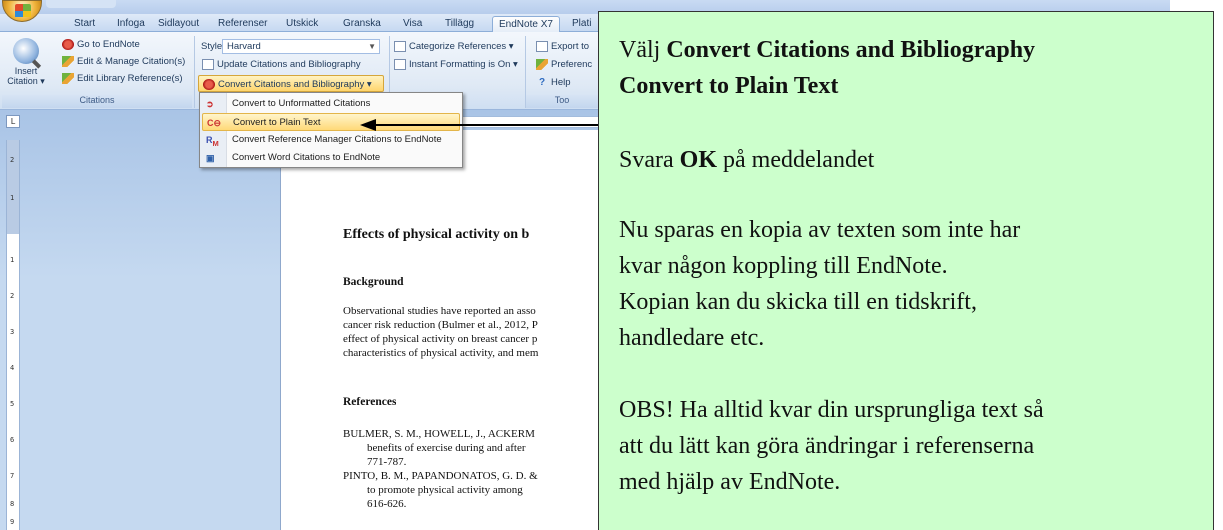 The height and width of the screenshot is (530, 1223). Describe the element at coordinates (570, 46) in the screenshot. I see `export-to-label: Export to` at that location.